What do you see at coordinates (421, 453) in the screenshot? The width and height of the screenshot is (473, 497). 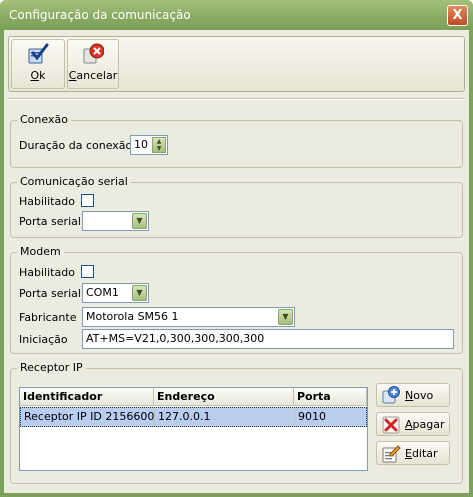 I see `editar-button-label: Editar` at bounding box center [421, 453].